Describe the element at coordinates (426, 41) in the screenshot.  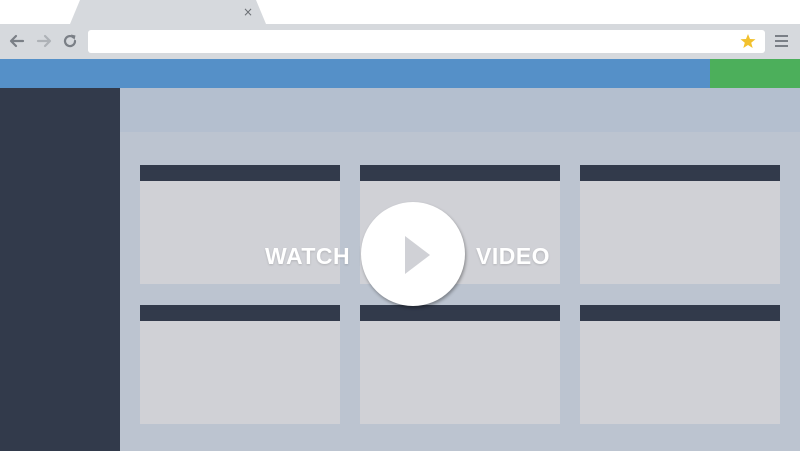
I see `address-bar` at that location.